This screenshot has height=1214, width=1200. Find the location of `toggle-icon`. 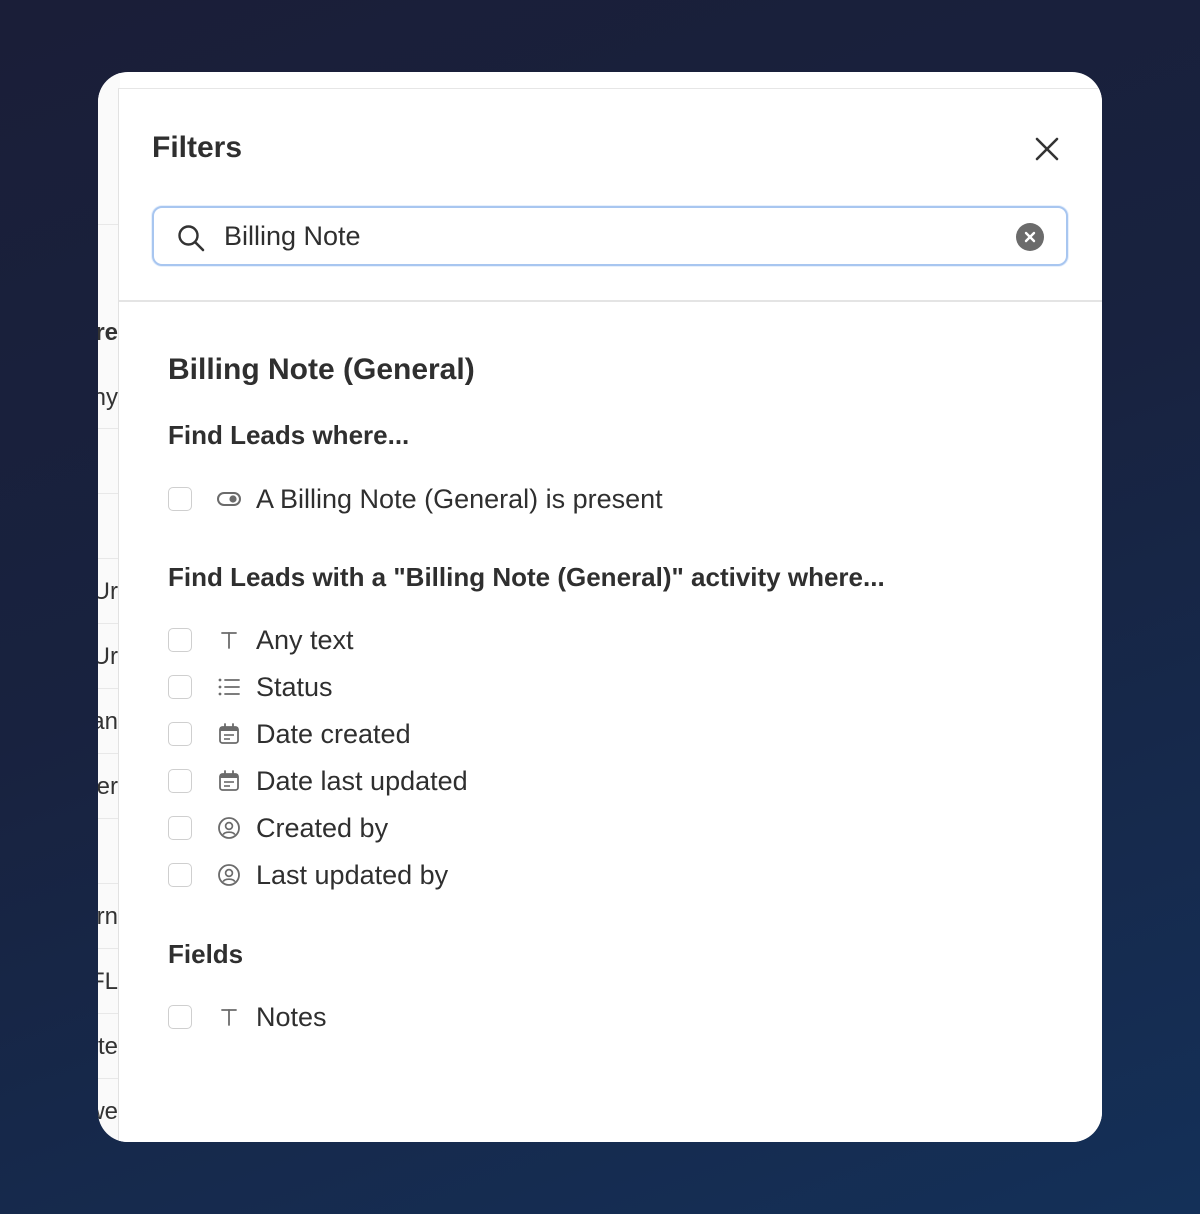

toggle-icon is located at coordinates (229, 499).